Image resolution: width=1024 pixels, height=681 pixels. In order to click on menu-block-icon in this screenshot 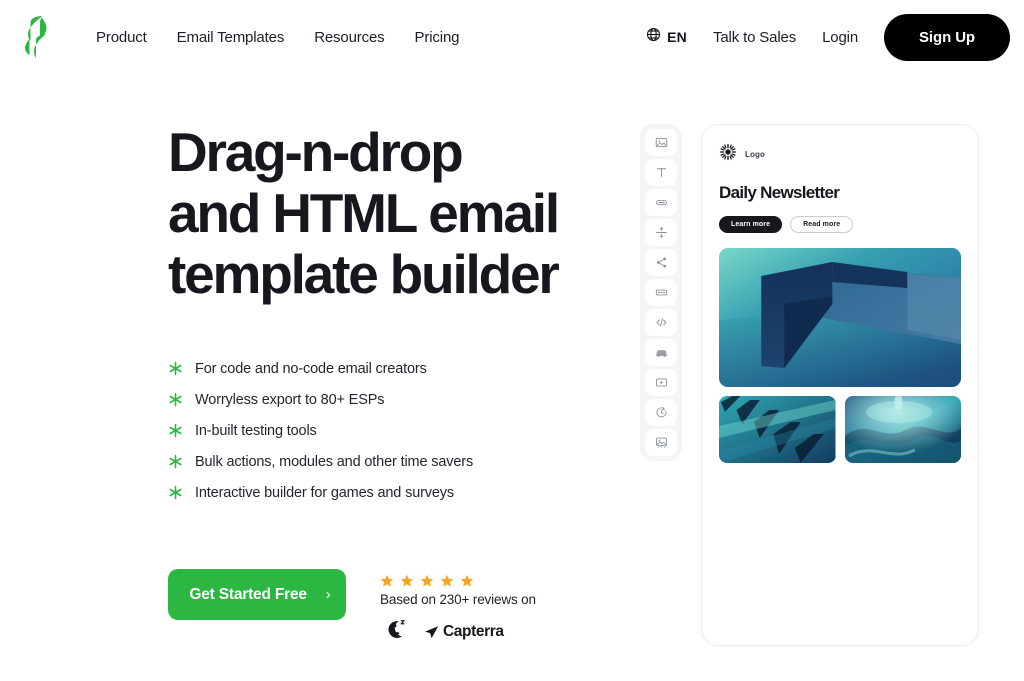, I will do `click(661, 292)`.